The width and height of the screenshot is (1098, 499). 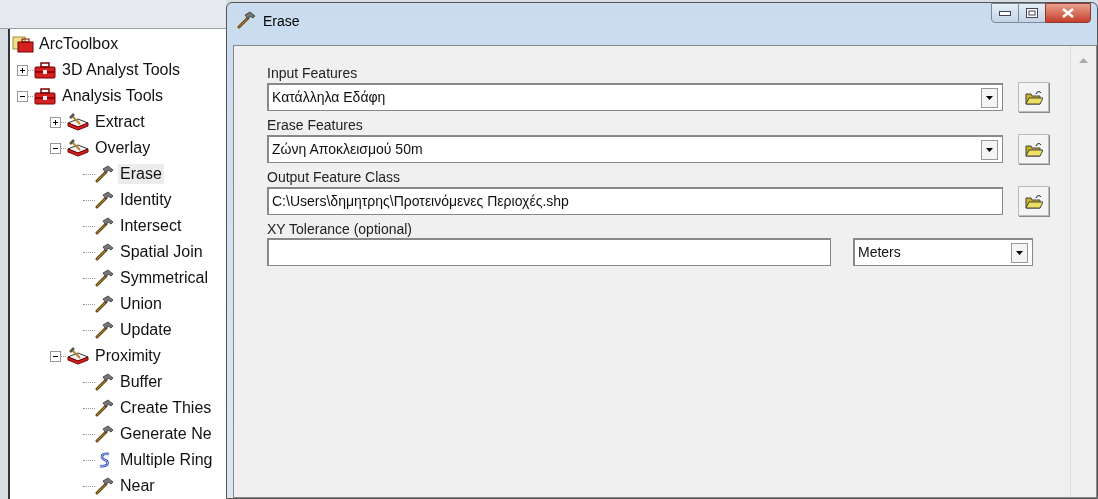 What do you see at coordinates (880, 252) in the screenshot?
I see `field-value: Meters` at bounding box center [880, 252].